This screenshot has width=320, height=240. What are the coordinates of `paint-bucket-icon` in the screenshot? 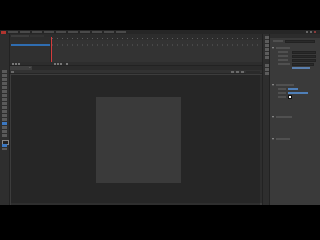 It's located at (4, 119).